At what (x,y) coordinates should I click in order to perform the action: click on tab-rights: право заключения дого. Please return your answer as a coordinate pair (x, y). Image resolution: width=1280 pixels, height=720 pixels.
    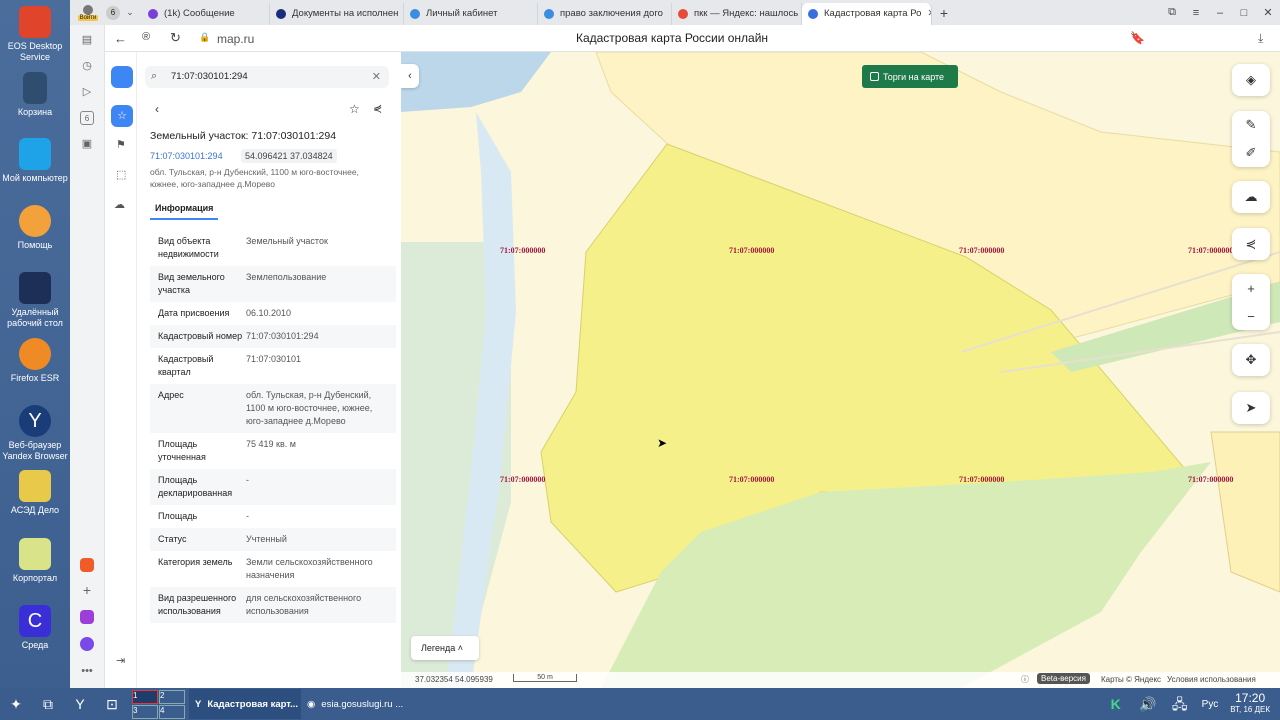
    Looking at the image, I should click on (605, 13).